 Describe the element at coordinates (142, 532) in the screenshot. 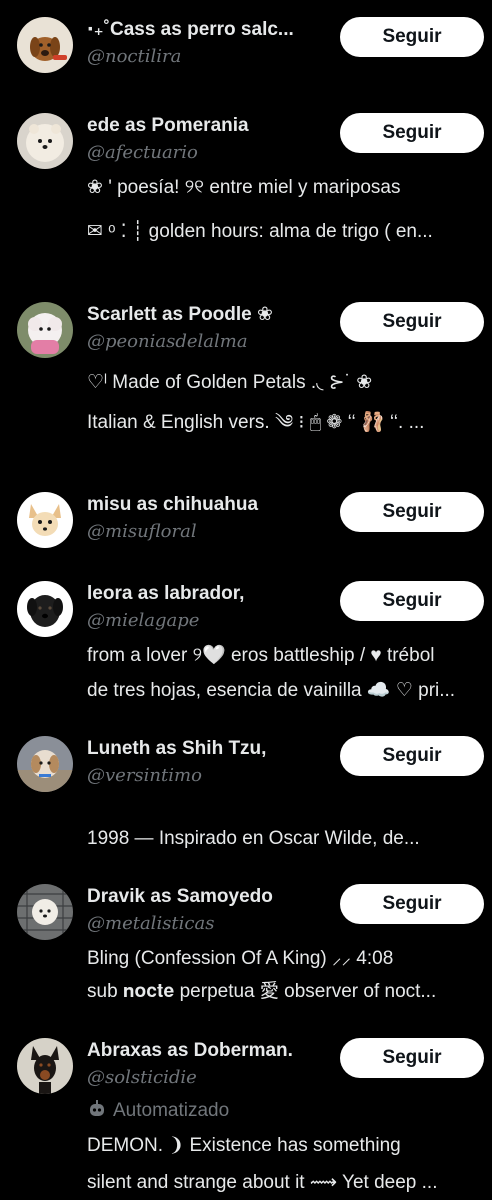

I see `user-handle: @misufloral` at that location.